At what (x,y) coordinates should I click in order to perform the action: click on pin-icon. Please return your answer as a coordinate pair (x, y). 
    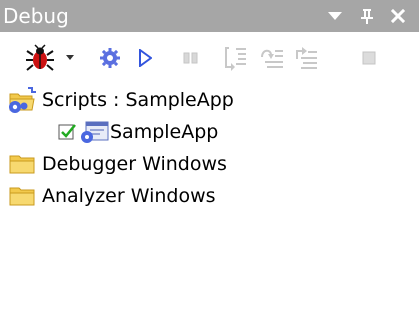
    Looking at the image, I should click on (367, 16).